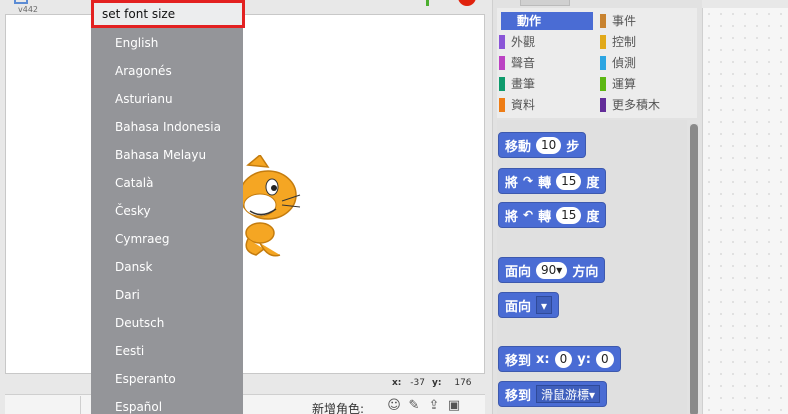  Describe the element at coordinates (584, 359) in the screenshot. I see `block-text: y:` at that location.